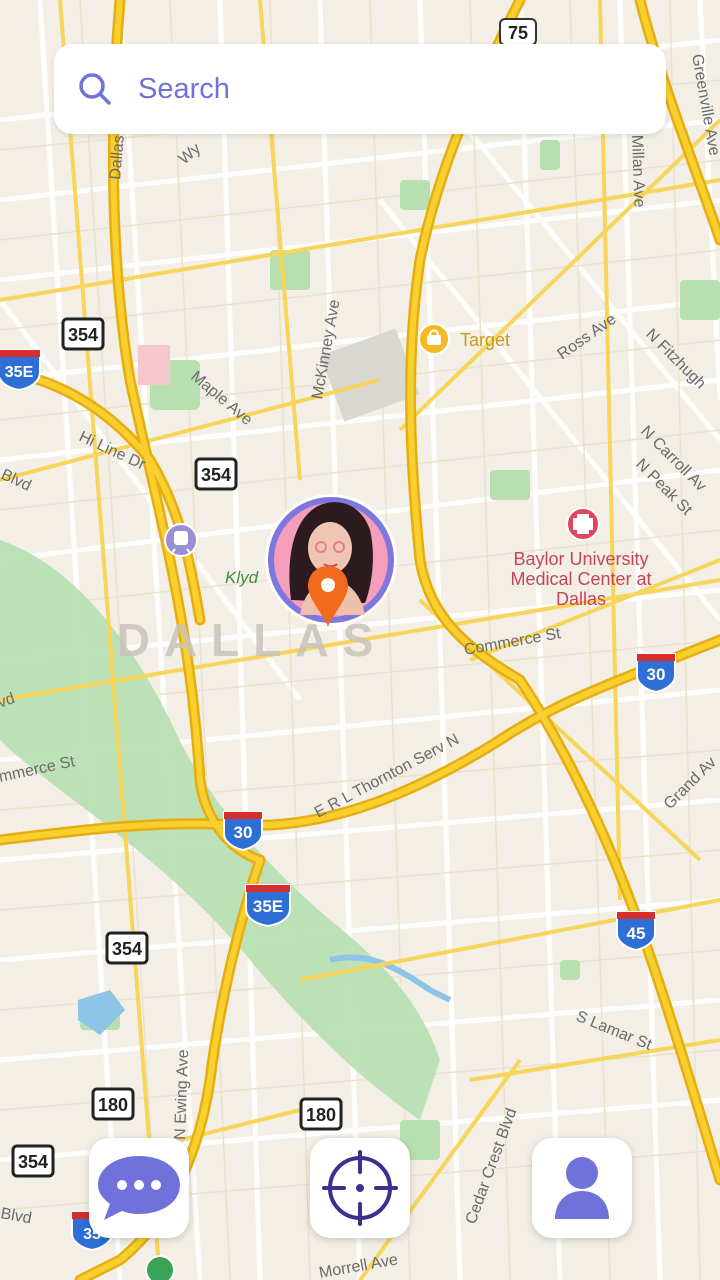 The width and height of the screenshot is (720, 1280). I want to click on shield-i45: 45, so click(636, 931).